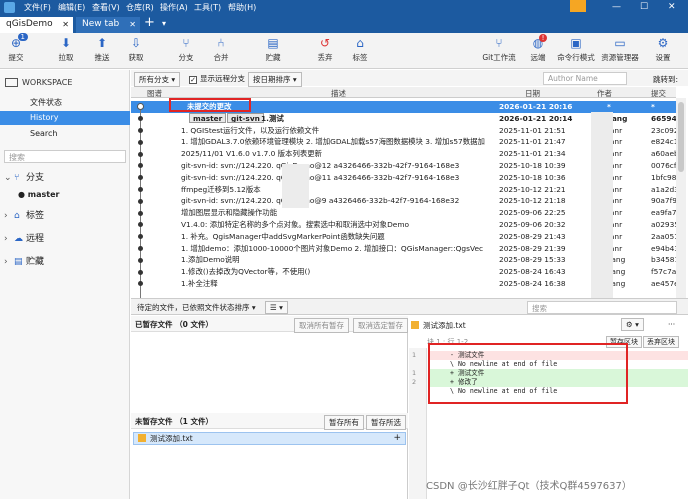  Describe the element at coordinates (671, 324) in the screenshot. I see `more-options-icon: ···` at that location.